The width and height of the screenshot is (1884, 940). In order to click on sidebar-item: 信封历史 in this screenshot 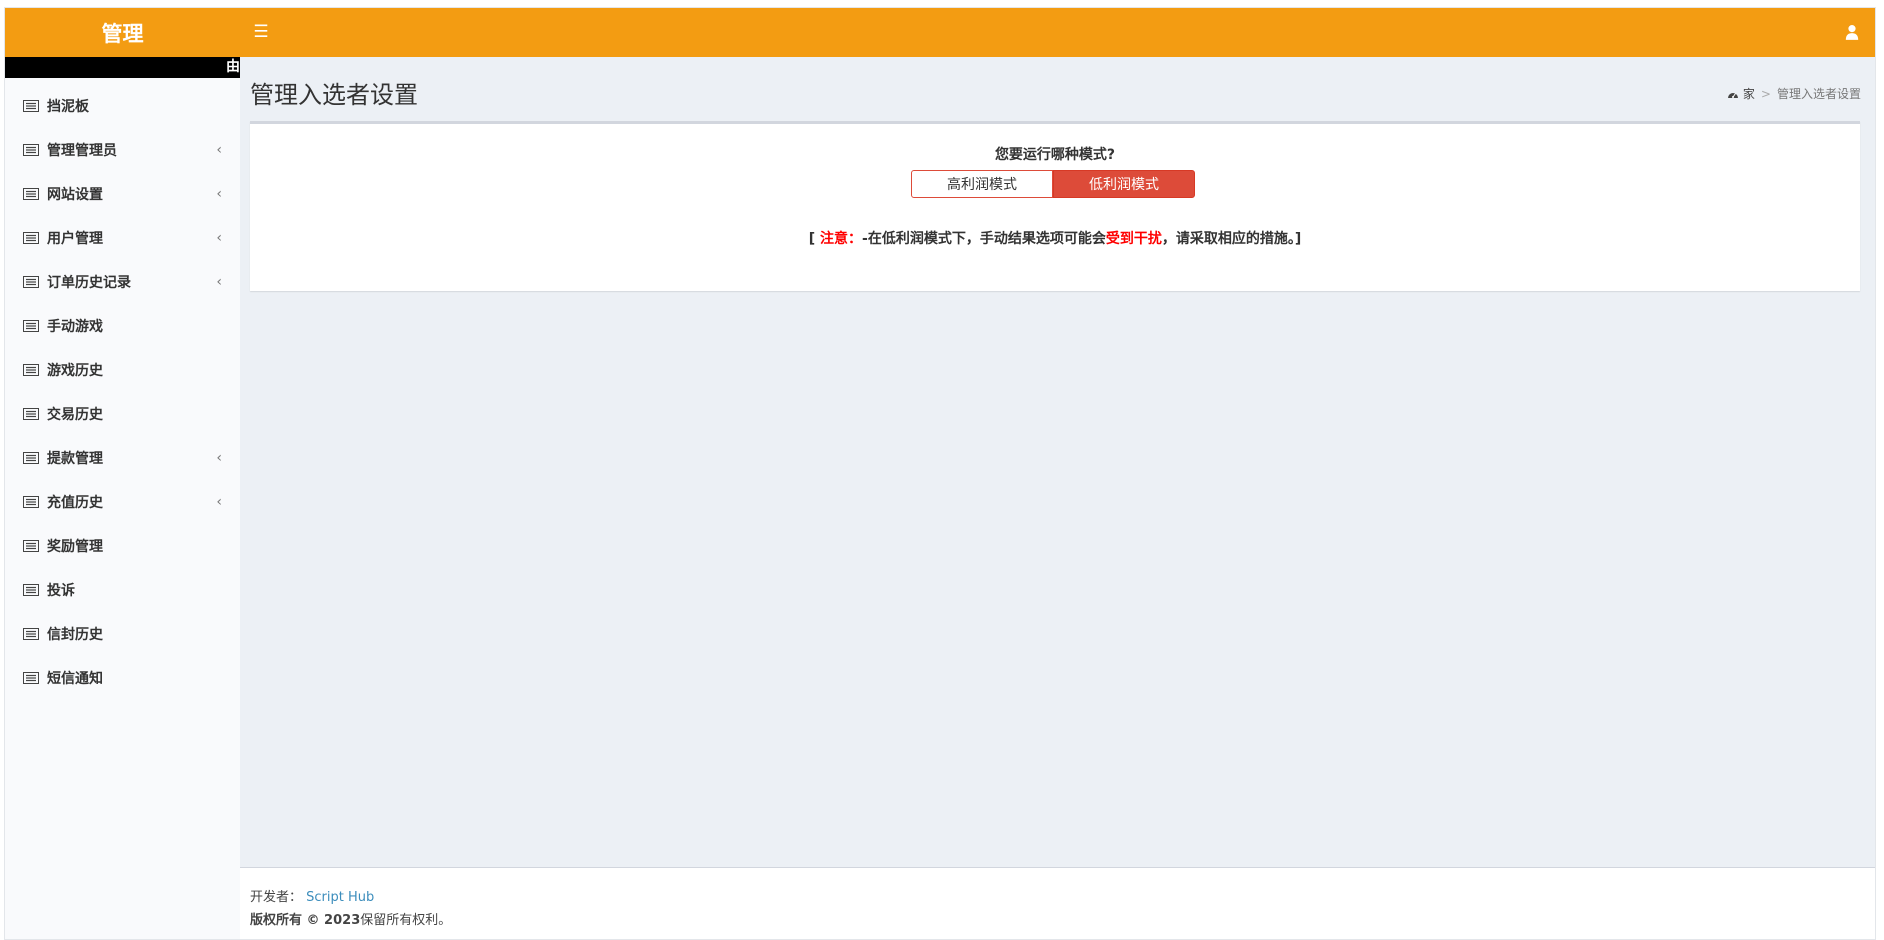, I will do `click(122, 634)`.